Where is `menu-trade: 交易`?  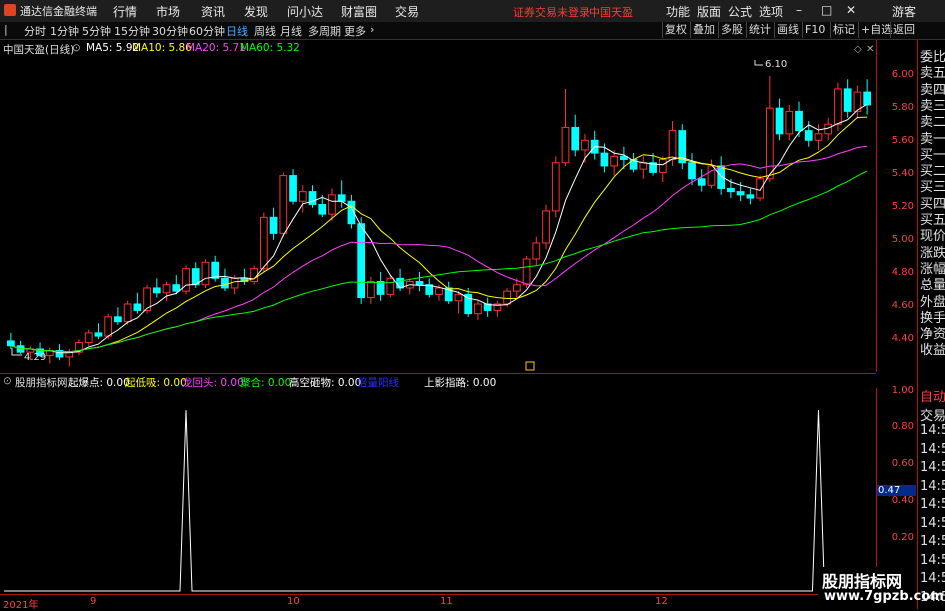
menu-trade: 交易 is located at coordinates (407, 11).